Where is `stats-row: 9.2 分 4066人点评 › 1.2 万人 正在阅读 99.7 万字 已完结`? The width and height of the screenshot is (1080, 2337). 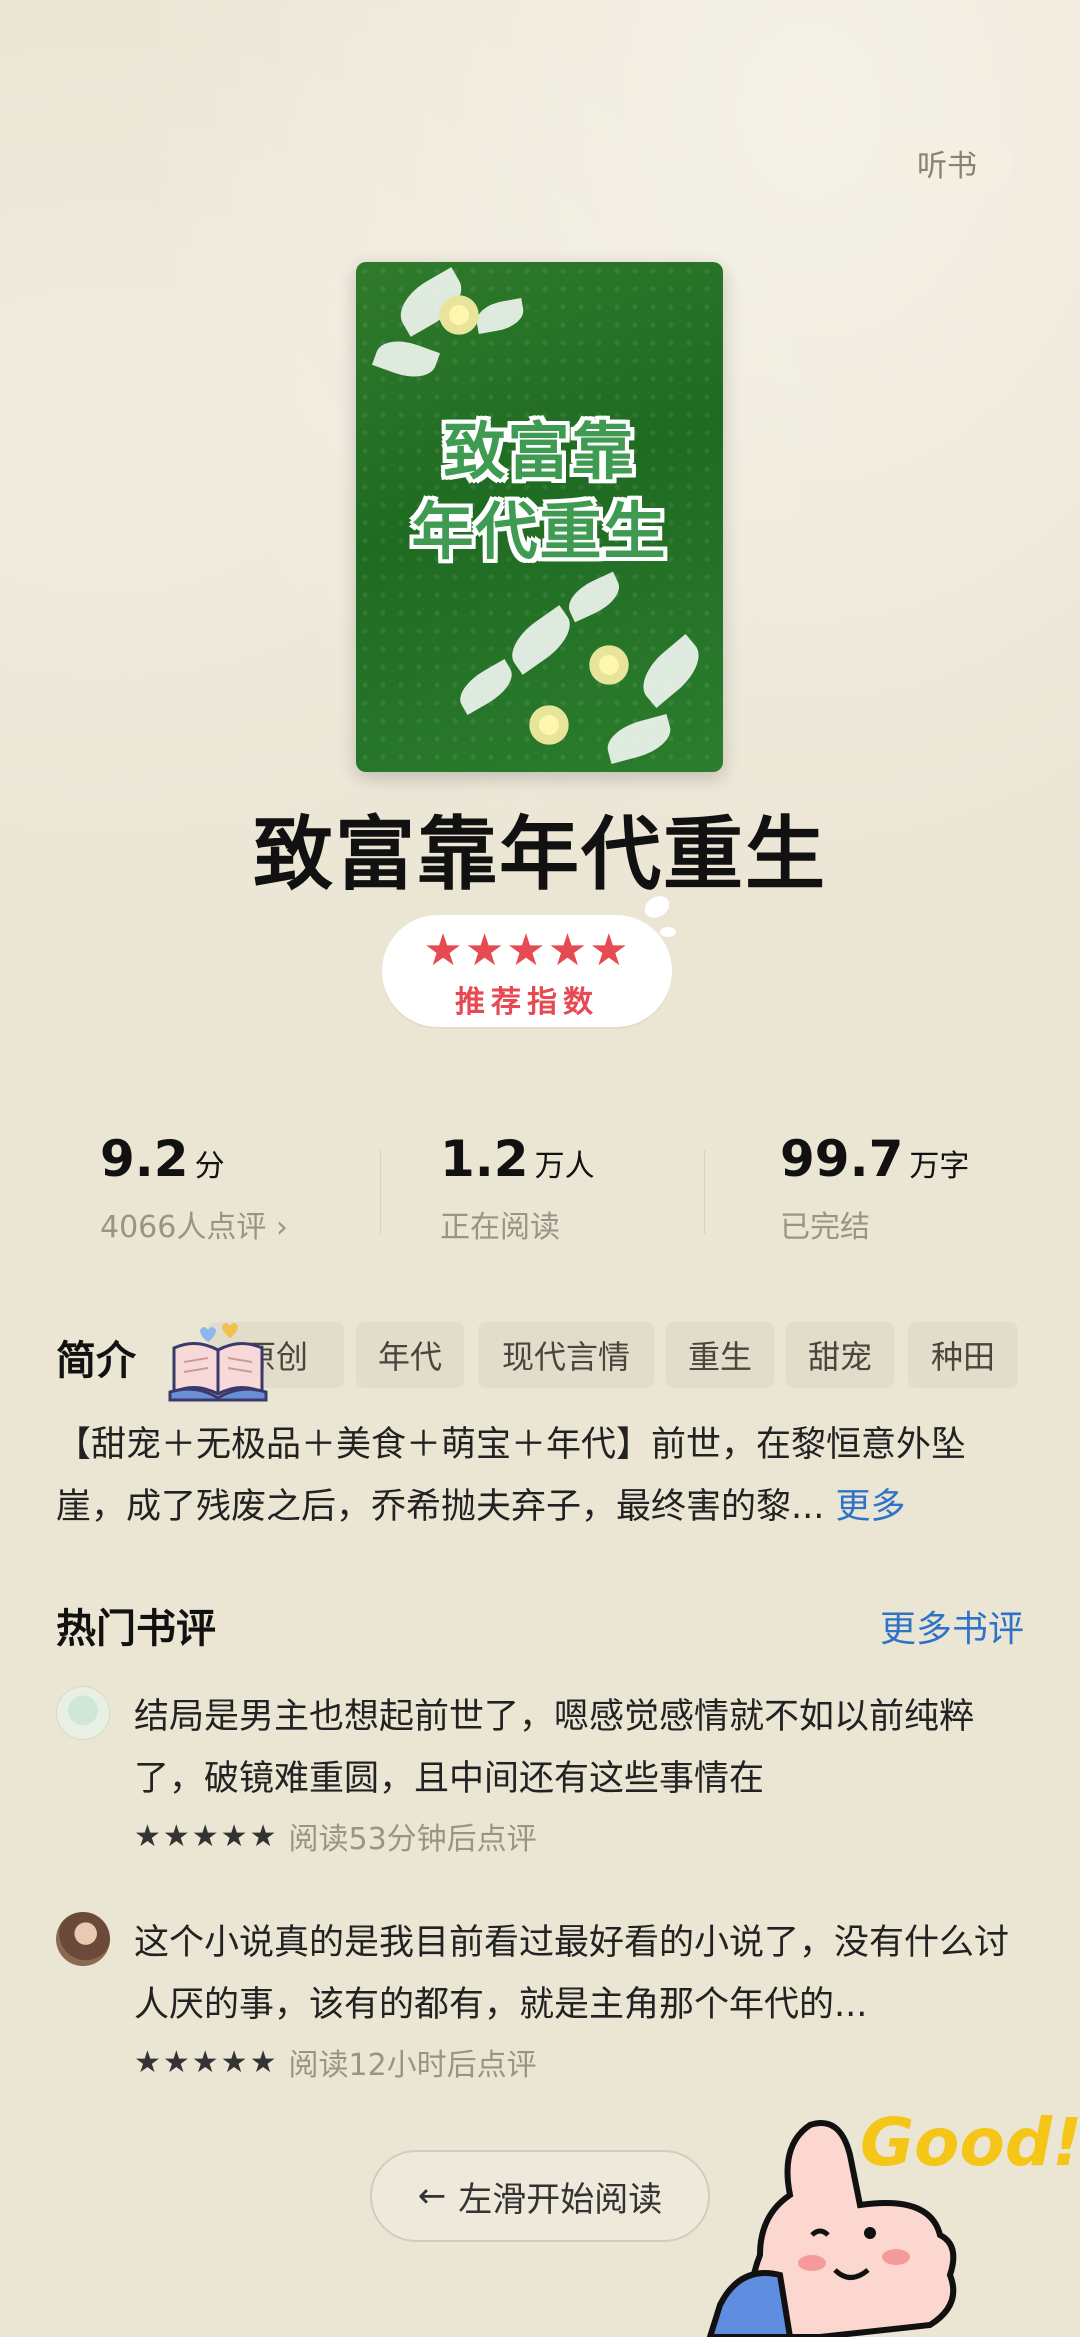
stats-row: 9.2 分 4066人点评 › 1.2 万人 正在阅读 99.7 万字 已完结 is located at coordinates (540, 1195).